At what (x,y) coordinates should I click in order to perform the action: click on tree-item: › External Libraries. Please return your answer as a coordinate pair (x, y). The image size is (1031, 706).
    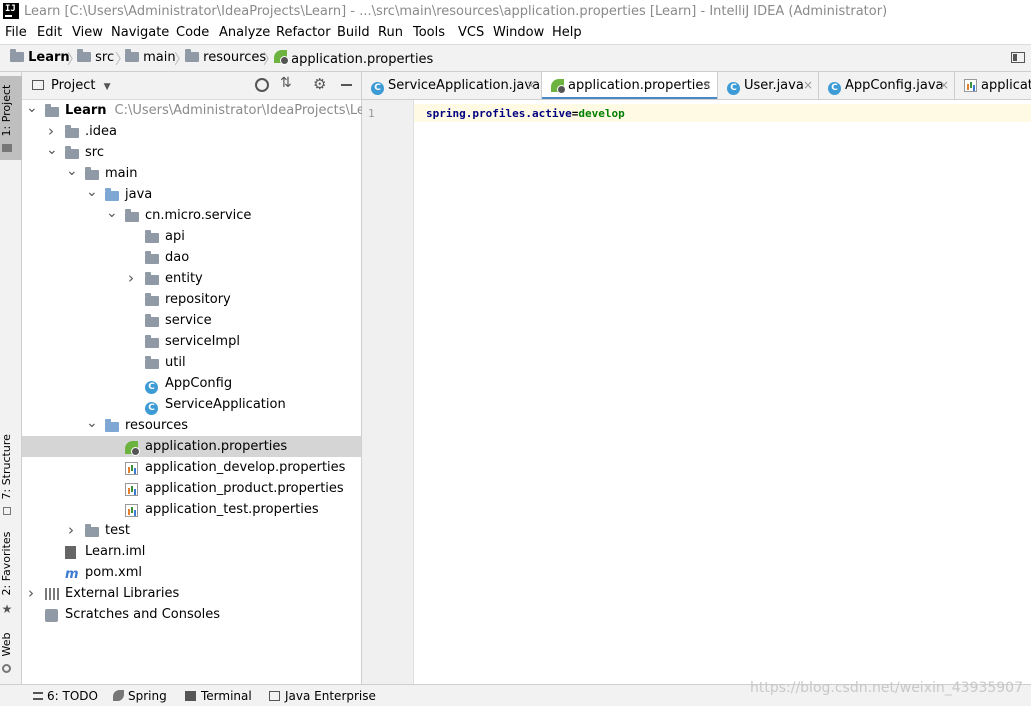
    Looking at the image, I should click on (191, 593).